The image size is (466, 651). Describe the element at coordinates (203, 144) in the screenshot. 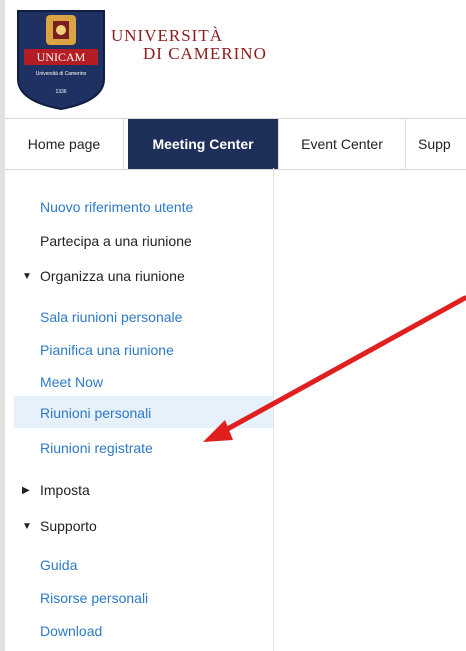

I see `tab-meeting-center: Meeting Center` at that location.